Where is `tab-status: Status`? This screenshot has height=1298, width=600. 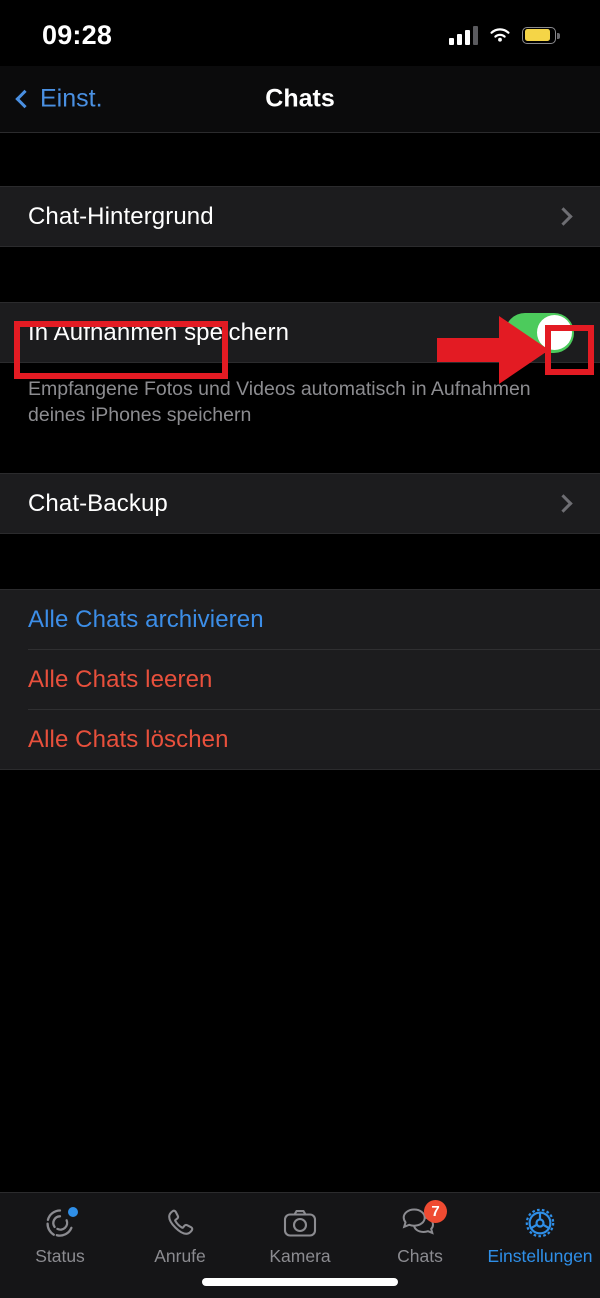
tab-status: Status is located at coordinates (60, 1236).